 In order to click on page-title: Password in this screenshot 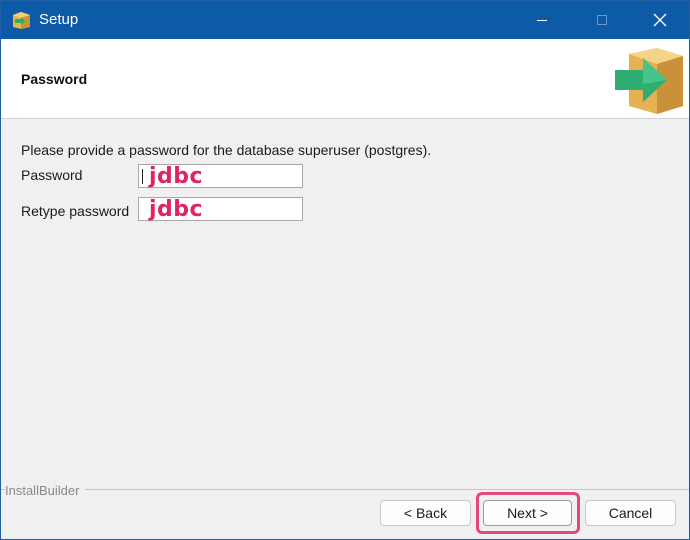, I will do `click(54, 79)`.